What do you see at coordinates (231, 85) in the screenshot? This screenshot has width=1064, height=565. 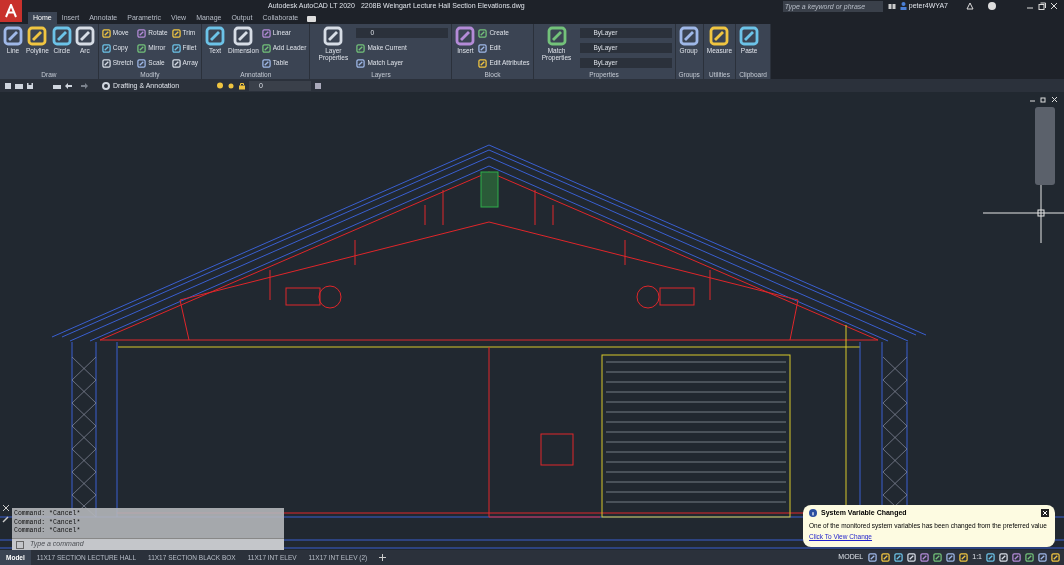 I see `sun-icon` at bounding box center [231, 85].